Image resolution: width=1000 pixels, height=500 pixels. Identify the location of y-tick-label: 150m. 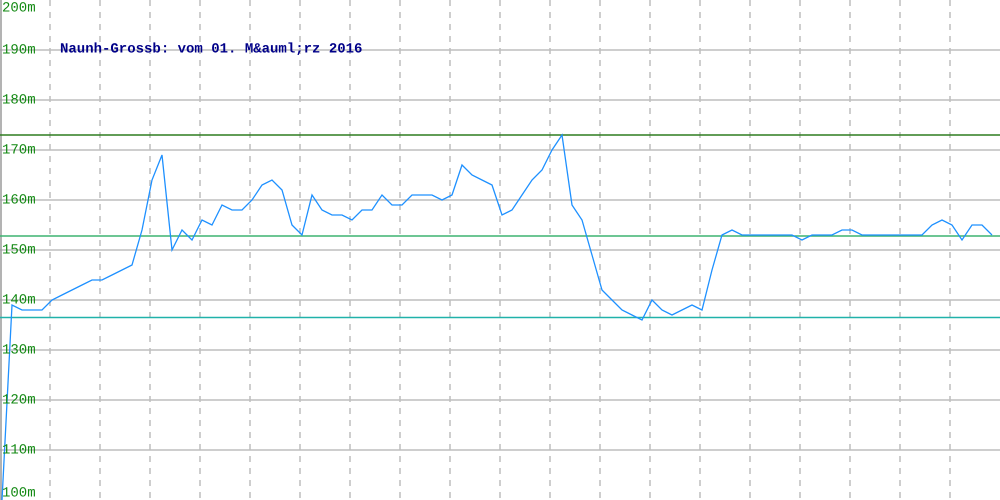
(19, 250).